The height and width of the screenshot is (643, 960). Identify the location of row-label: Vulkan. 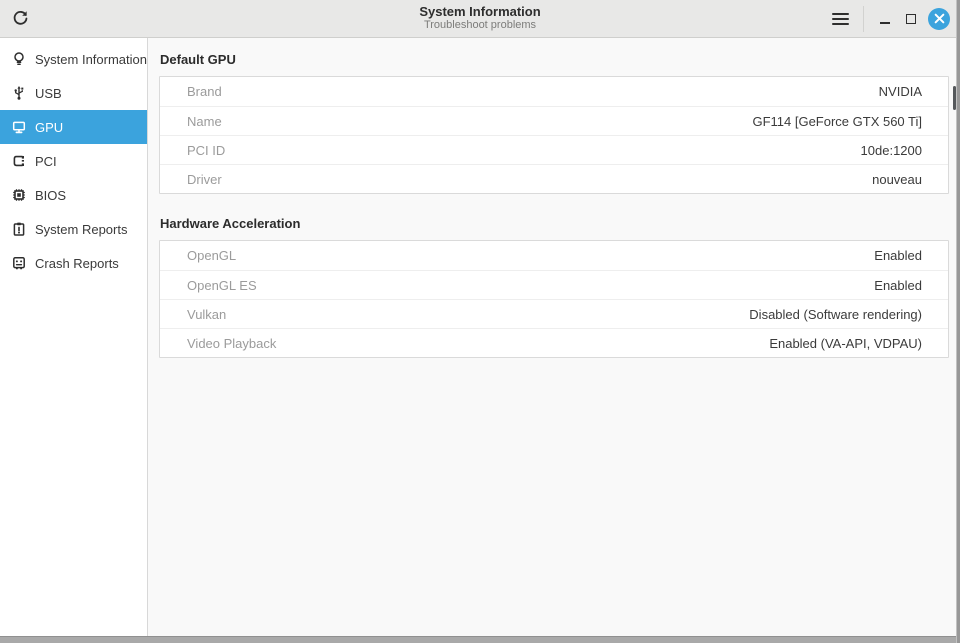
(207, 314).